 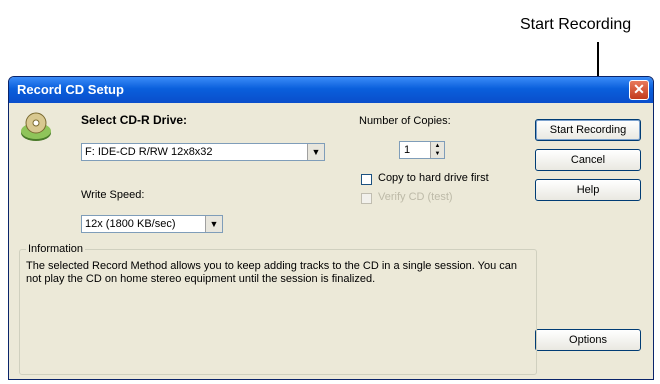 What do you see at coordinates (149, 152) in the screenshot?
I see `drive-select-value: F: IDE-CD R/RW 12x8x32` at bounding box center [149, 152].